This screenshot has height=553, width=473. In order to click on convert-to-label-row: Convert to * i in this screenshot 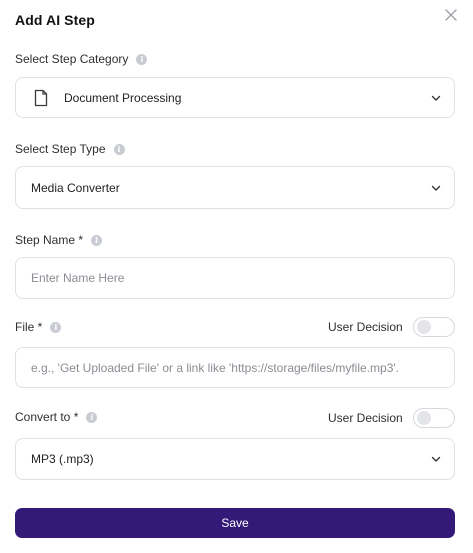, I will do `click(56, 417)`.